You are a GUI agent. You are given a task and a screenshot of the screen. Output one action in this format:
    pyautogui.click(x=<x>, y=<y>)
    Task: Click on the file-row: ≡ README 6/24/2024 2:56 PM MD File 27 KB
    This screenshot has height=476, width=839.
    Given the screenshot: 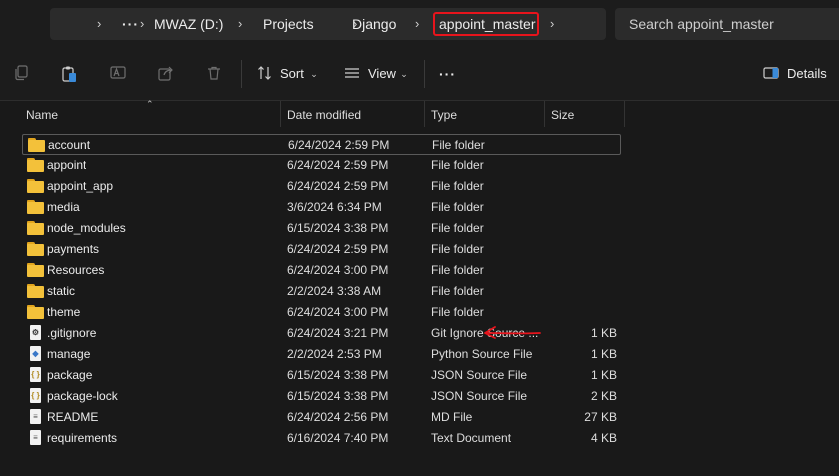 What is the action you would take?
    pyautogui.click(x=321, y=417)
    